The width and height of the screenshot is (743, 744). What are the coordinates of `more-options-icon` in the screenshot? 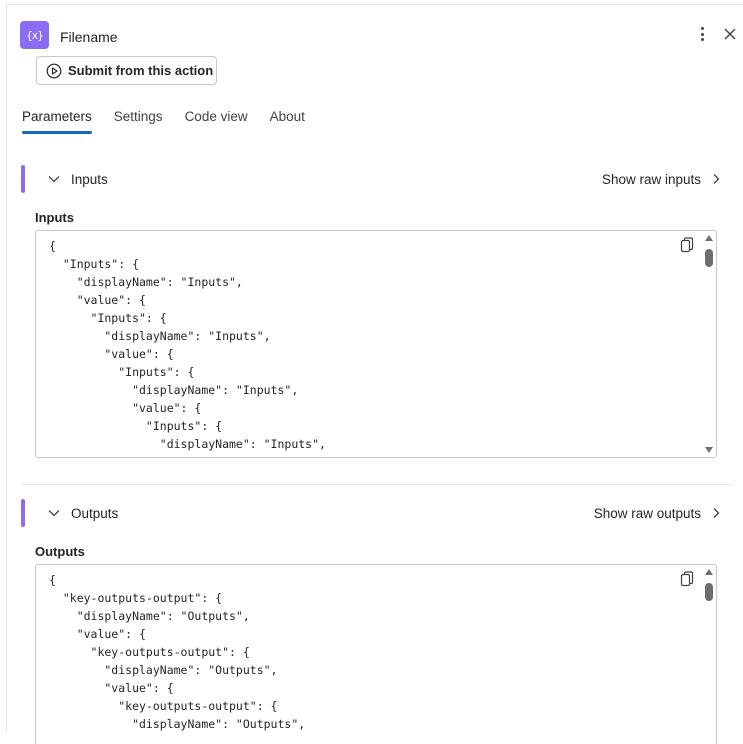 It's located at (702, 34).